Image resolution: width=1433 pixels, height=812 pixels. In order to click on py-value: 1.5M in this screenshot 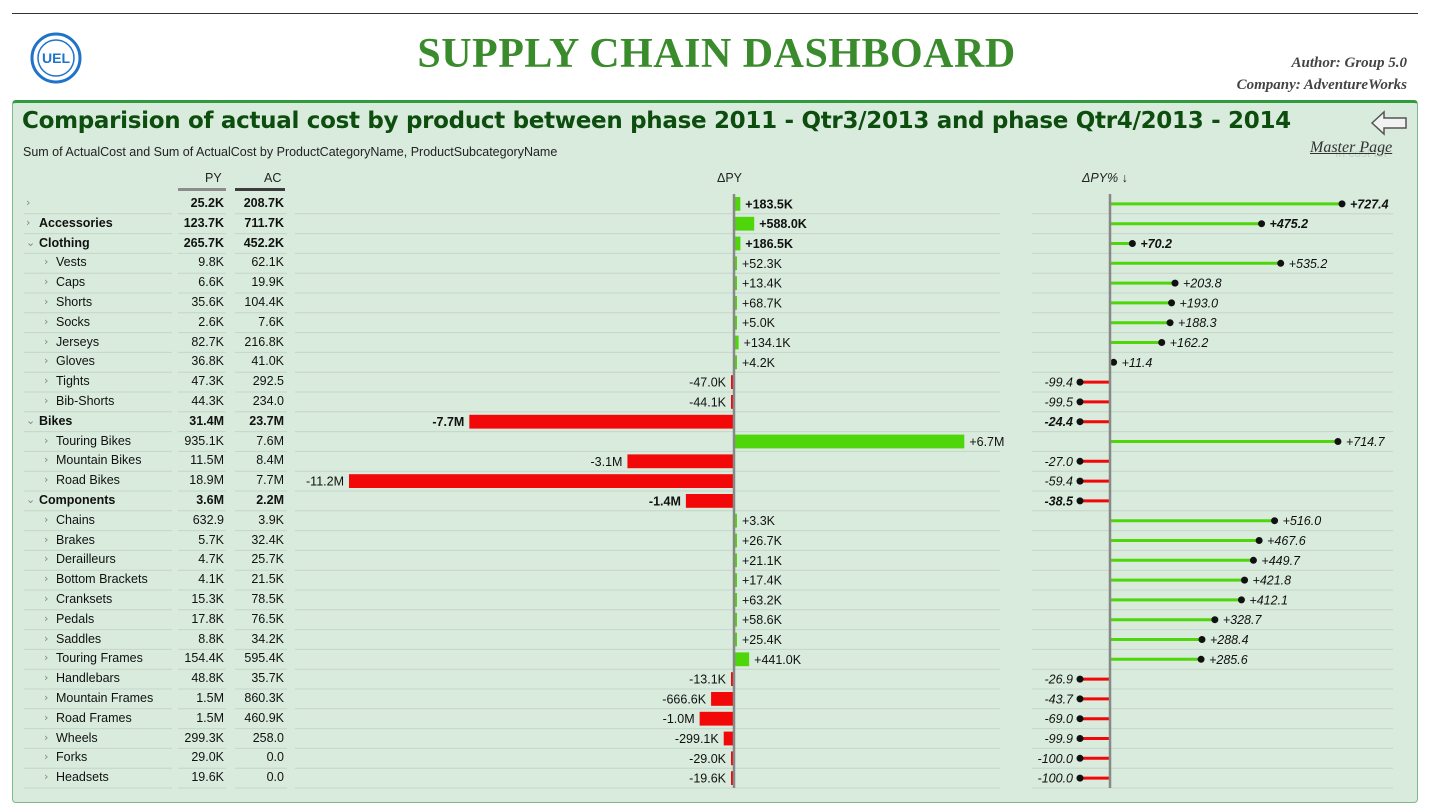, I will do `click(210, 717)`.